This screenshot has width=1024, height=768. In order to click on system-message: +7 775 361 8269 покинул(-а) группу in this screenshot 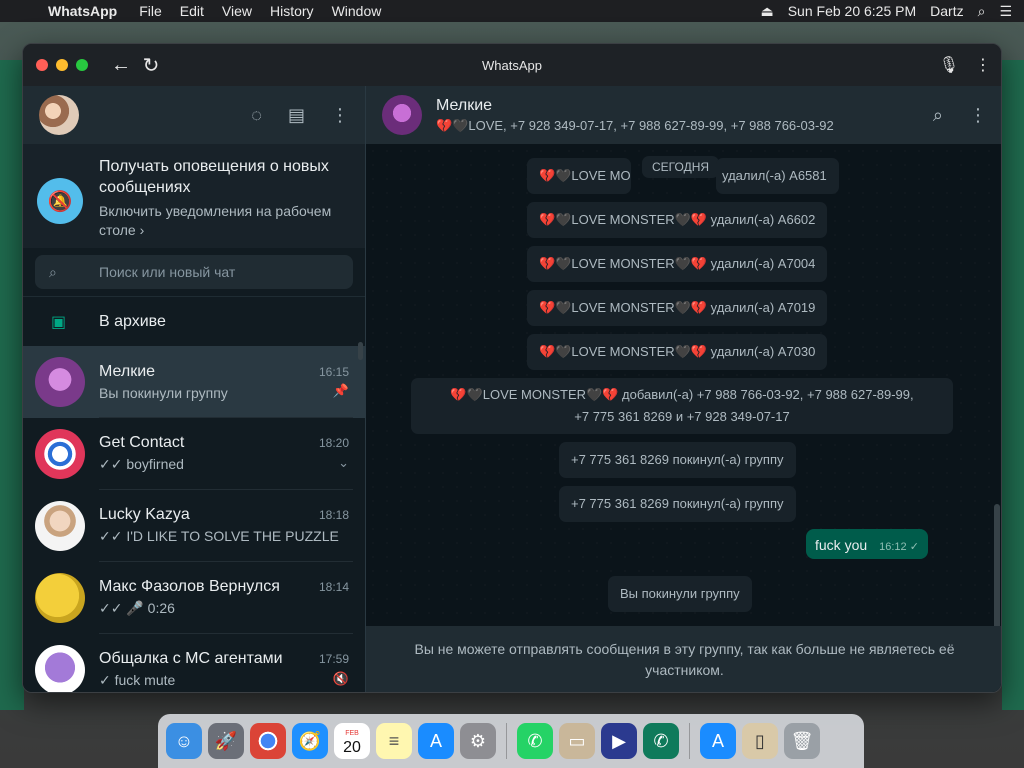, I will do `click(677, 504)`.